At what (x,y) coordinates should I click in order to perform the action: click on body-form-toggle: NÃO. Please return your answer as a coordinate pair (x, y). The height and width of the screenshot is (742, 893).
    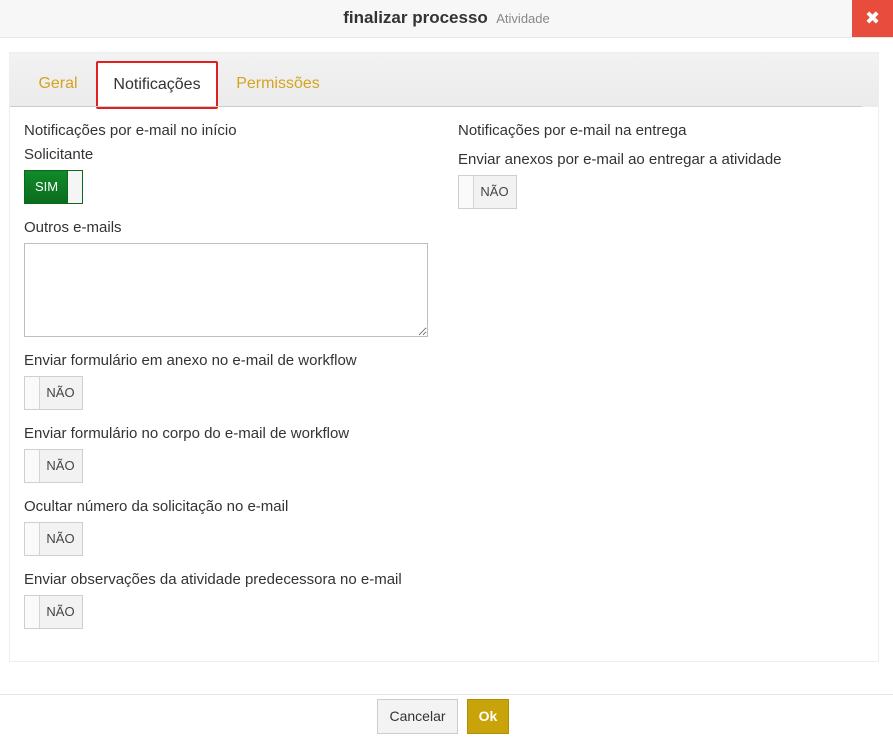
    Looking at the image, I should click on (53, 466).